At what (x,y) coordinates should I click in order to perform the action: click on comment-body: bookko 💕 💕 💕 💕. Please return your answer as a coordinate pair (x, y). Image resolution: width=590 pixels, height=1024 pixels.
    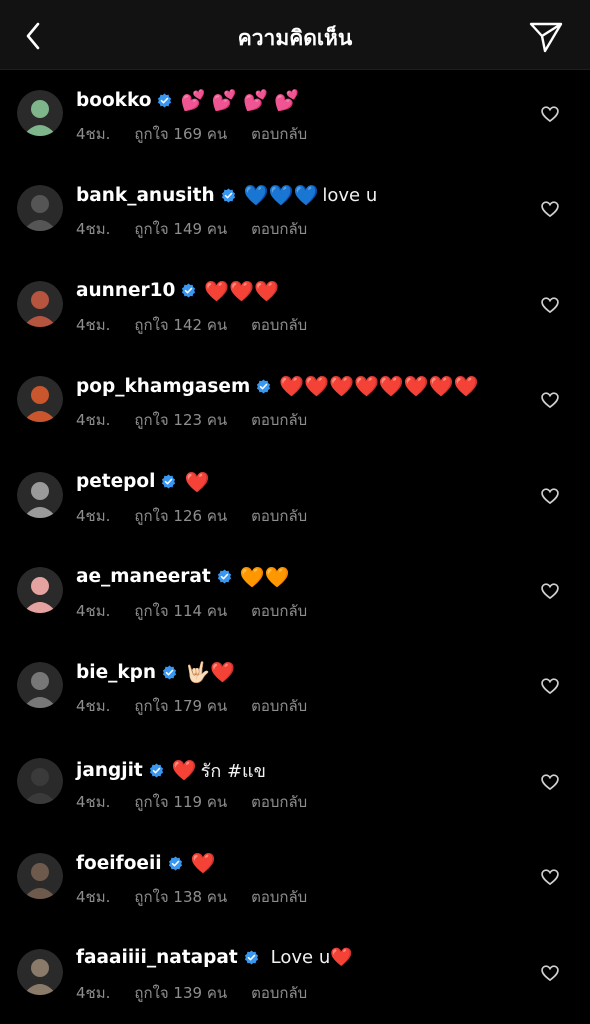
    Looking at the image, I should click on (293, 100).